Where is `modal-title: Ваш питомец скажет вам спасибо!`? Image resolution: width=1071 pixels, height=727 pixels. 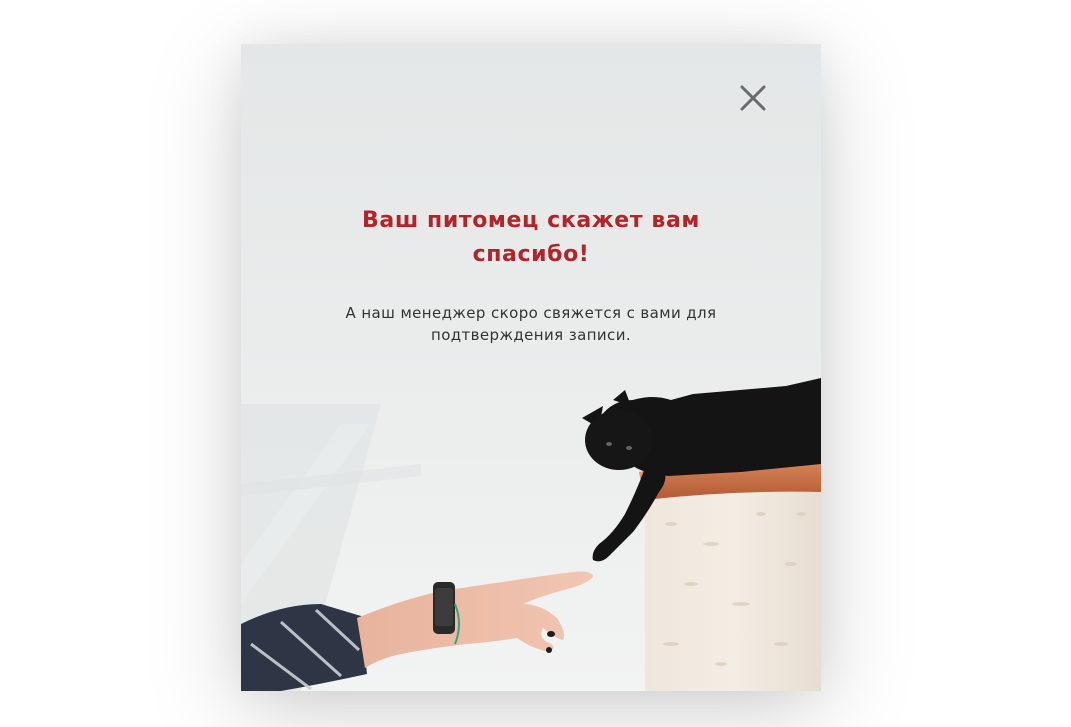
modal-title: Ваш питомец скажет вам спасибо! is located at coordinates (531, 237).